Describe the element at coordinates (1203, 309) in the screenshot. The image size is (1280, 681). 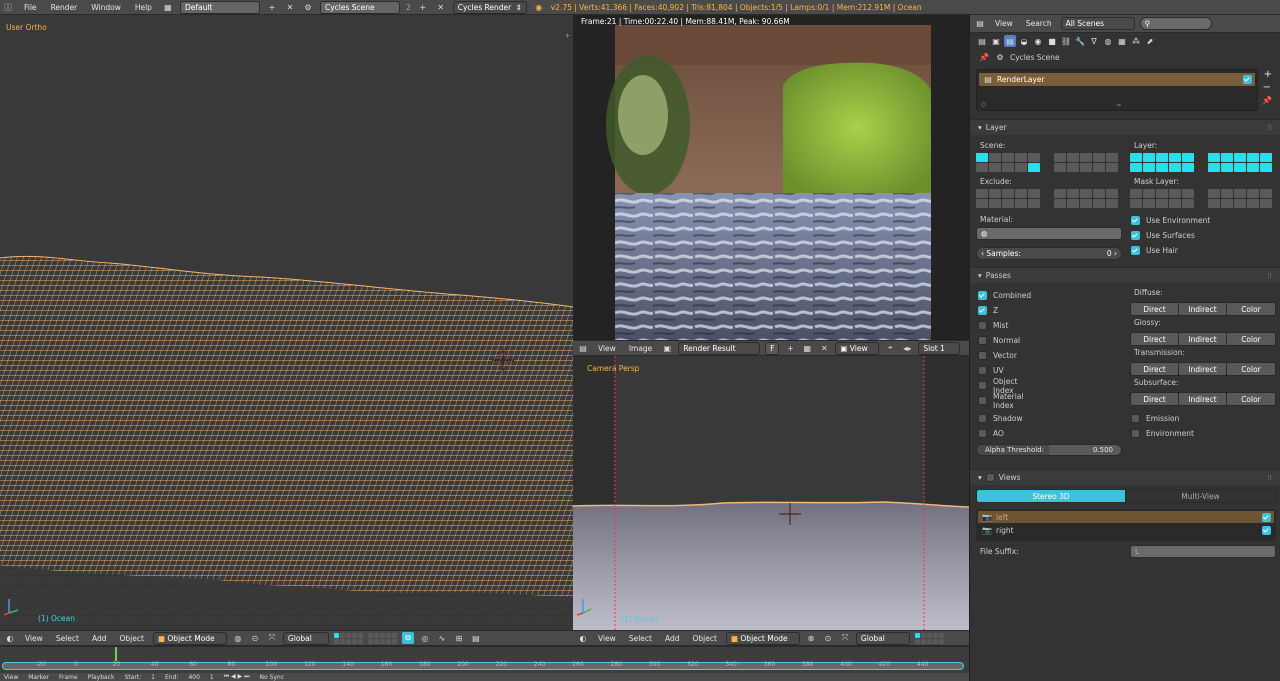
I see `pass-indirect-button: Indirect` at that location.